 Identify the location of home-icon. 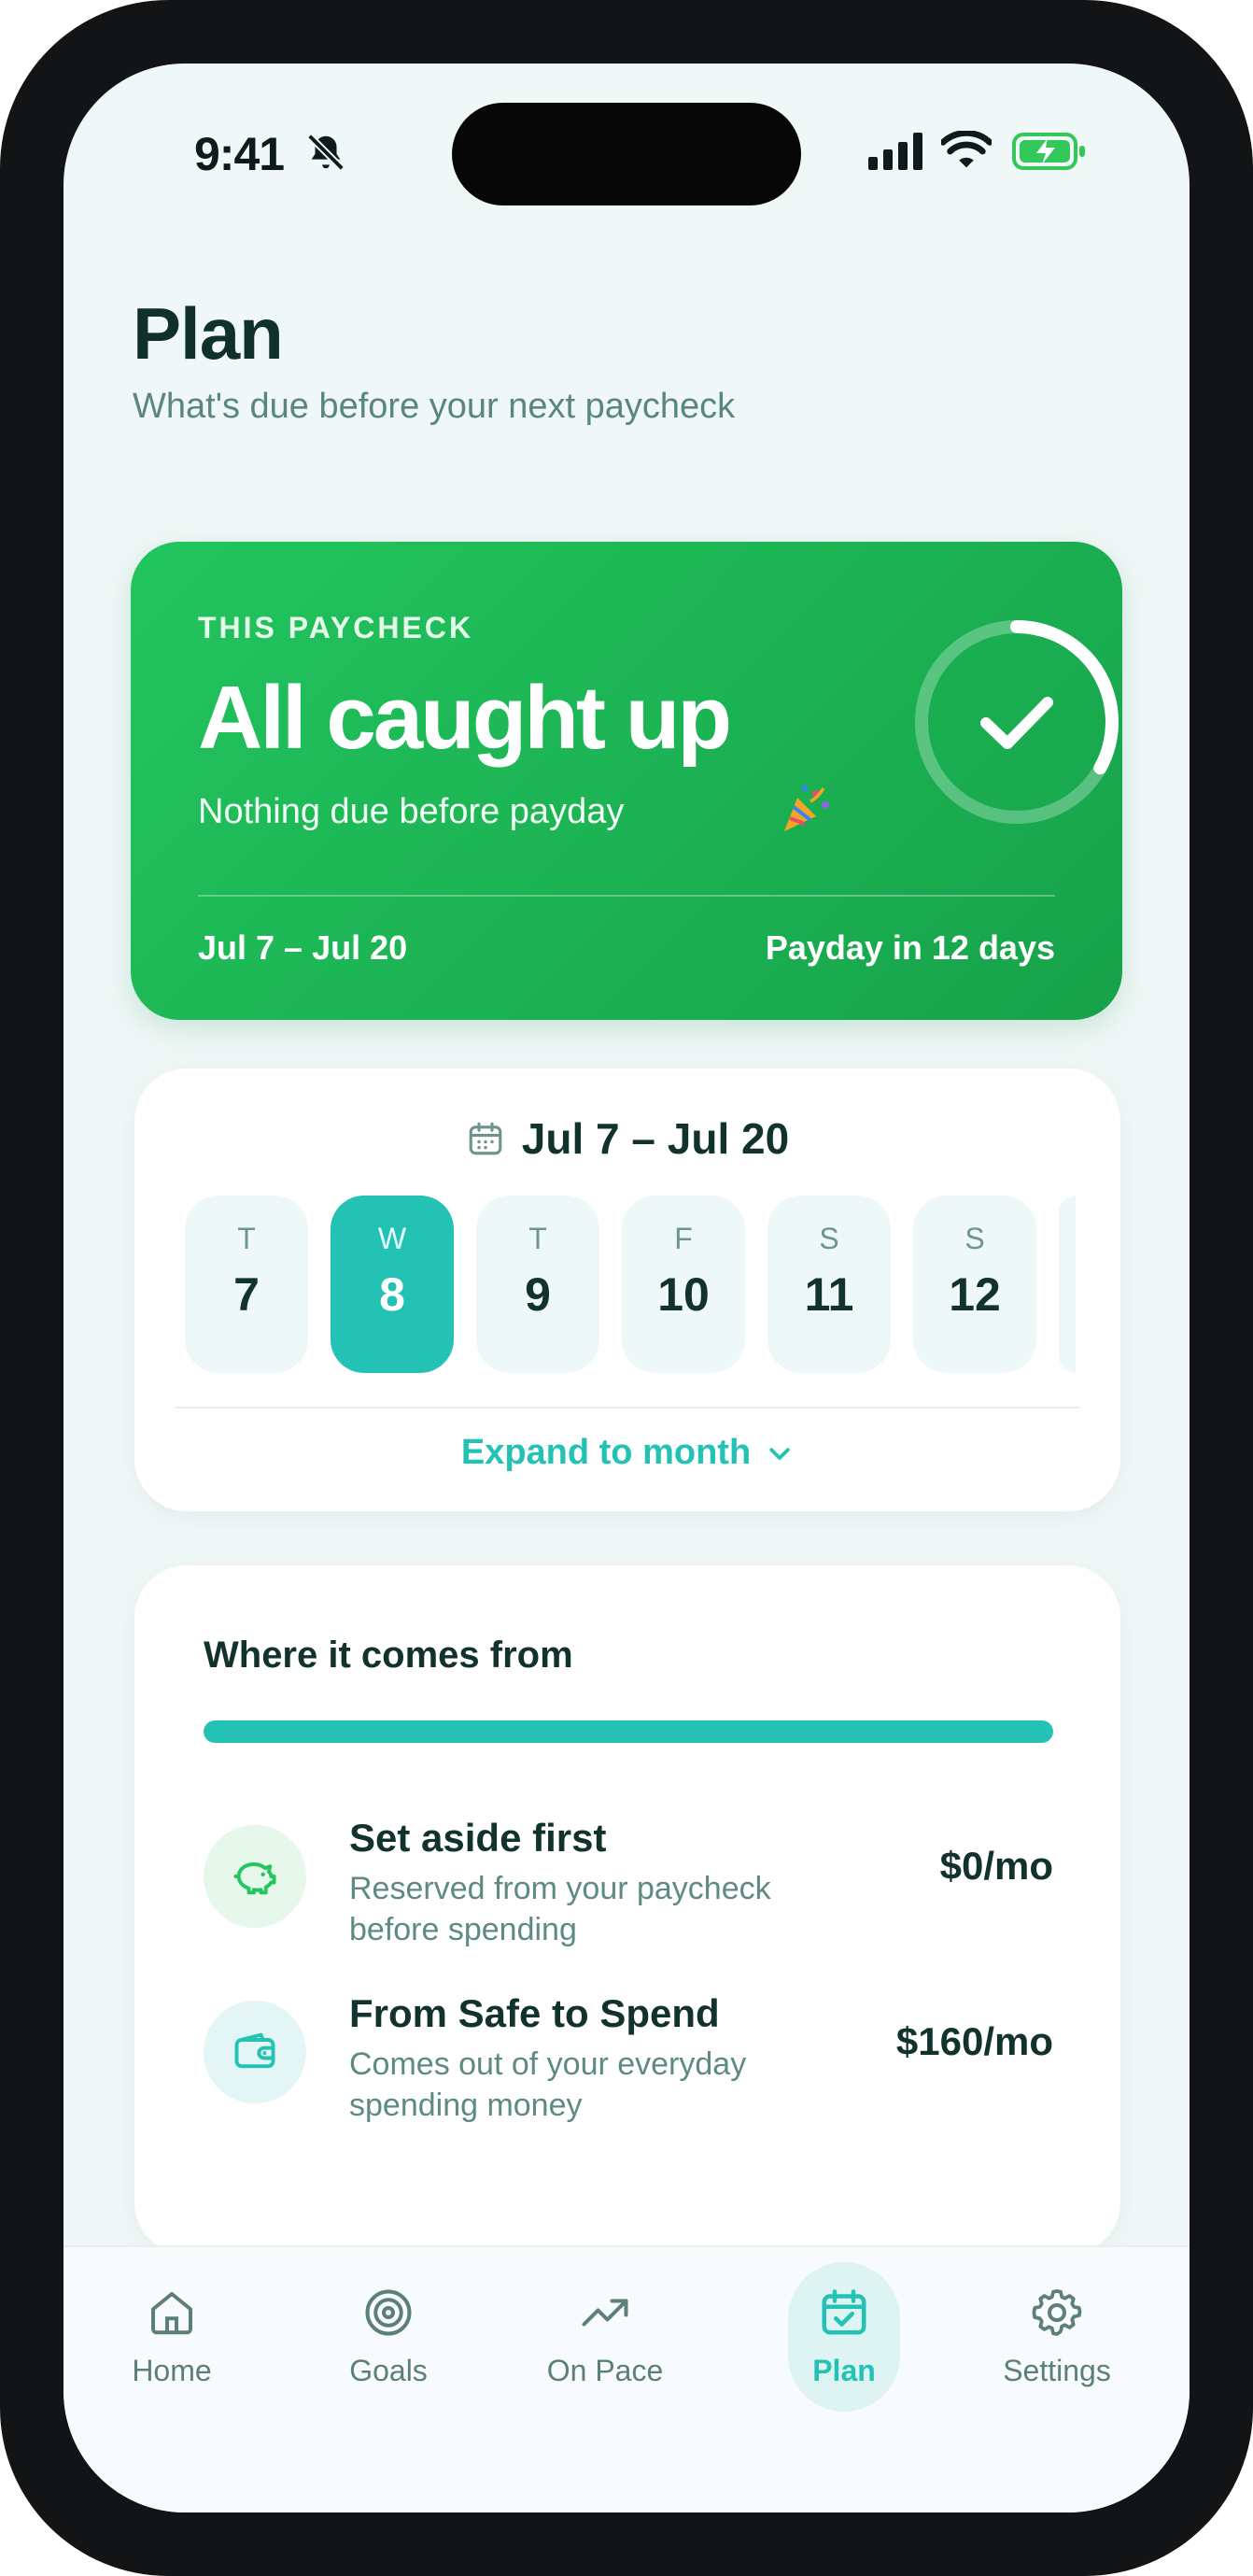
(171, 2313).